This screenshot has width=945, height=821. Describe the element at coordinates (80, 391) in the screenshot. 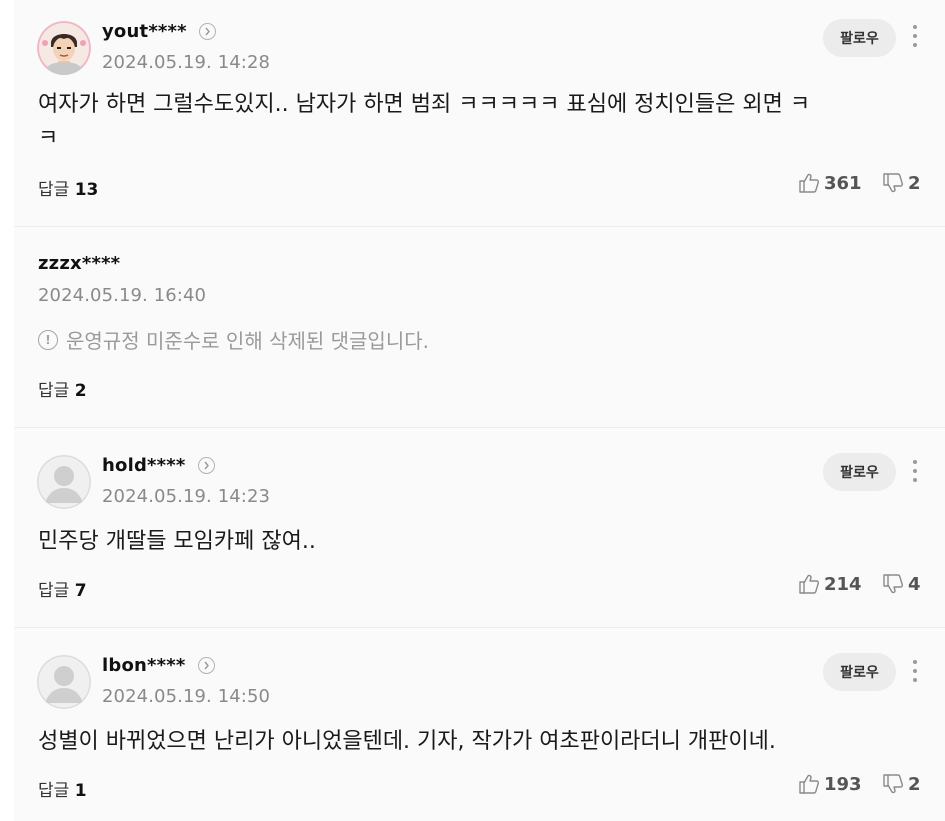

I see `reply-count: 2` at that location.